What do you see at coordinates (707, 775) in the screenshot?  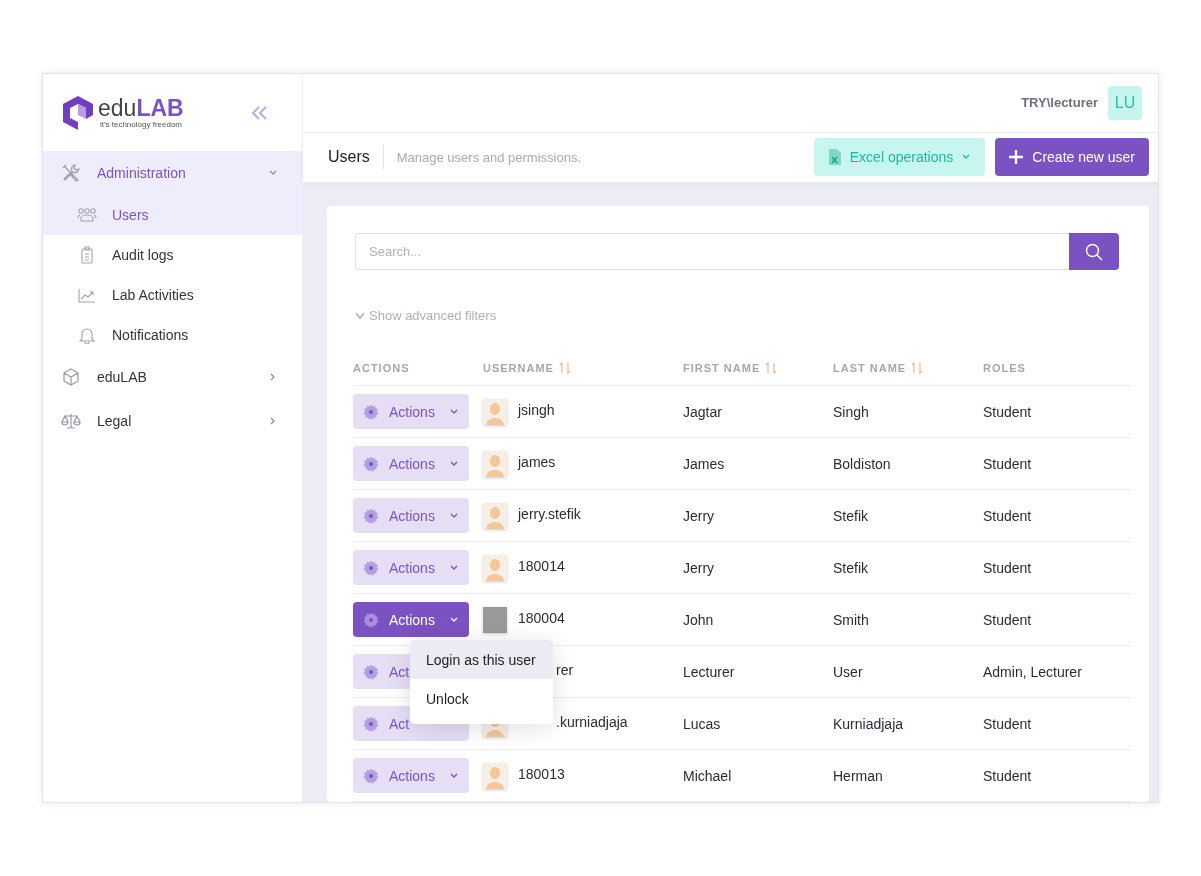 I see `first-name: Michael` at bounding box center [707, 775].